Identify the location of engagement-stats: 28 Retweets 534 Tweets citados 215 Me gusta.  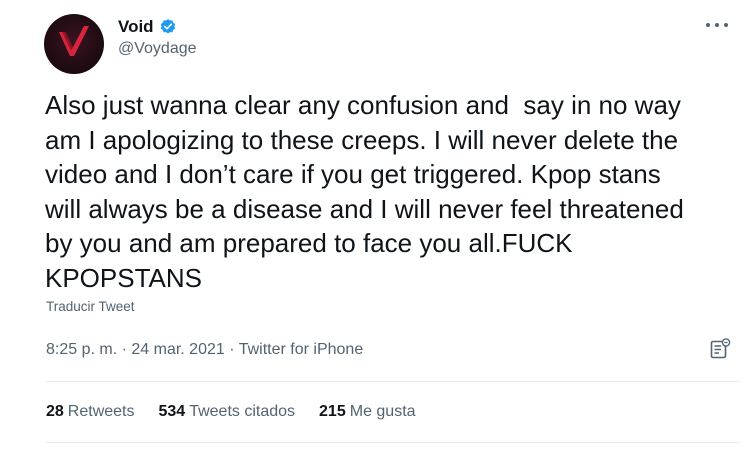
(243, 412).